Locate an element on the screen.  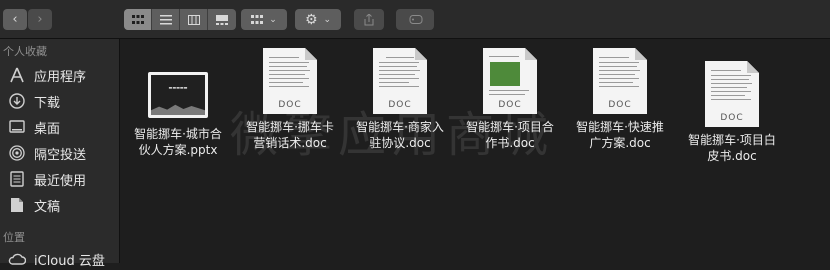
chevron-right-icon: › is located at coordinates (40, 19).